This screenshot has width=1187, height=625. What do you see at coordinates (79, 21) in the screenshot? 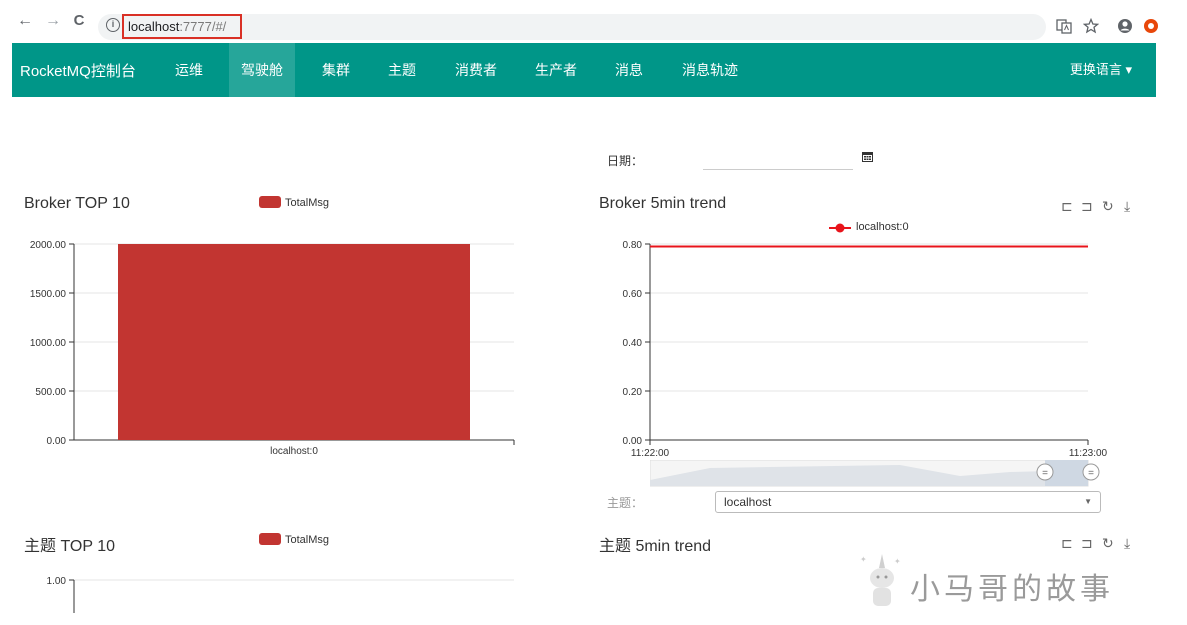
I see `reload-icon: C` at bounding box center [79, 21].